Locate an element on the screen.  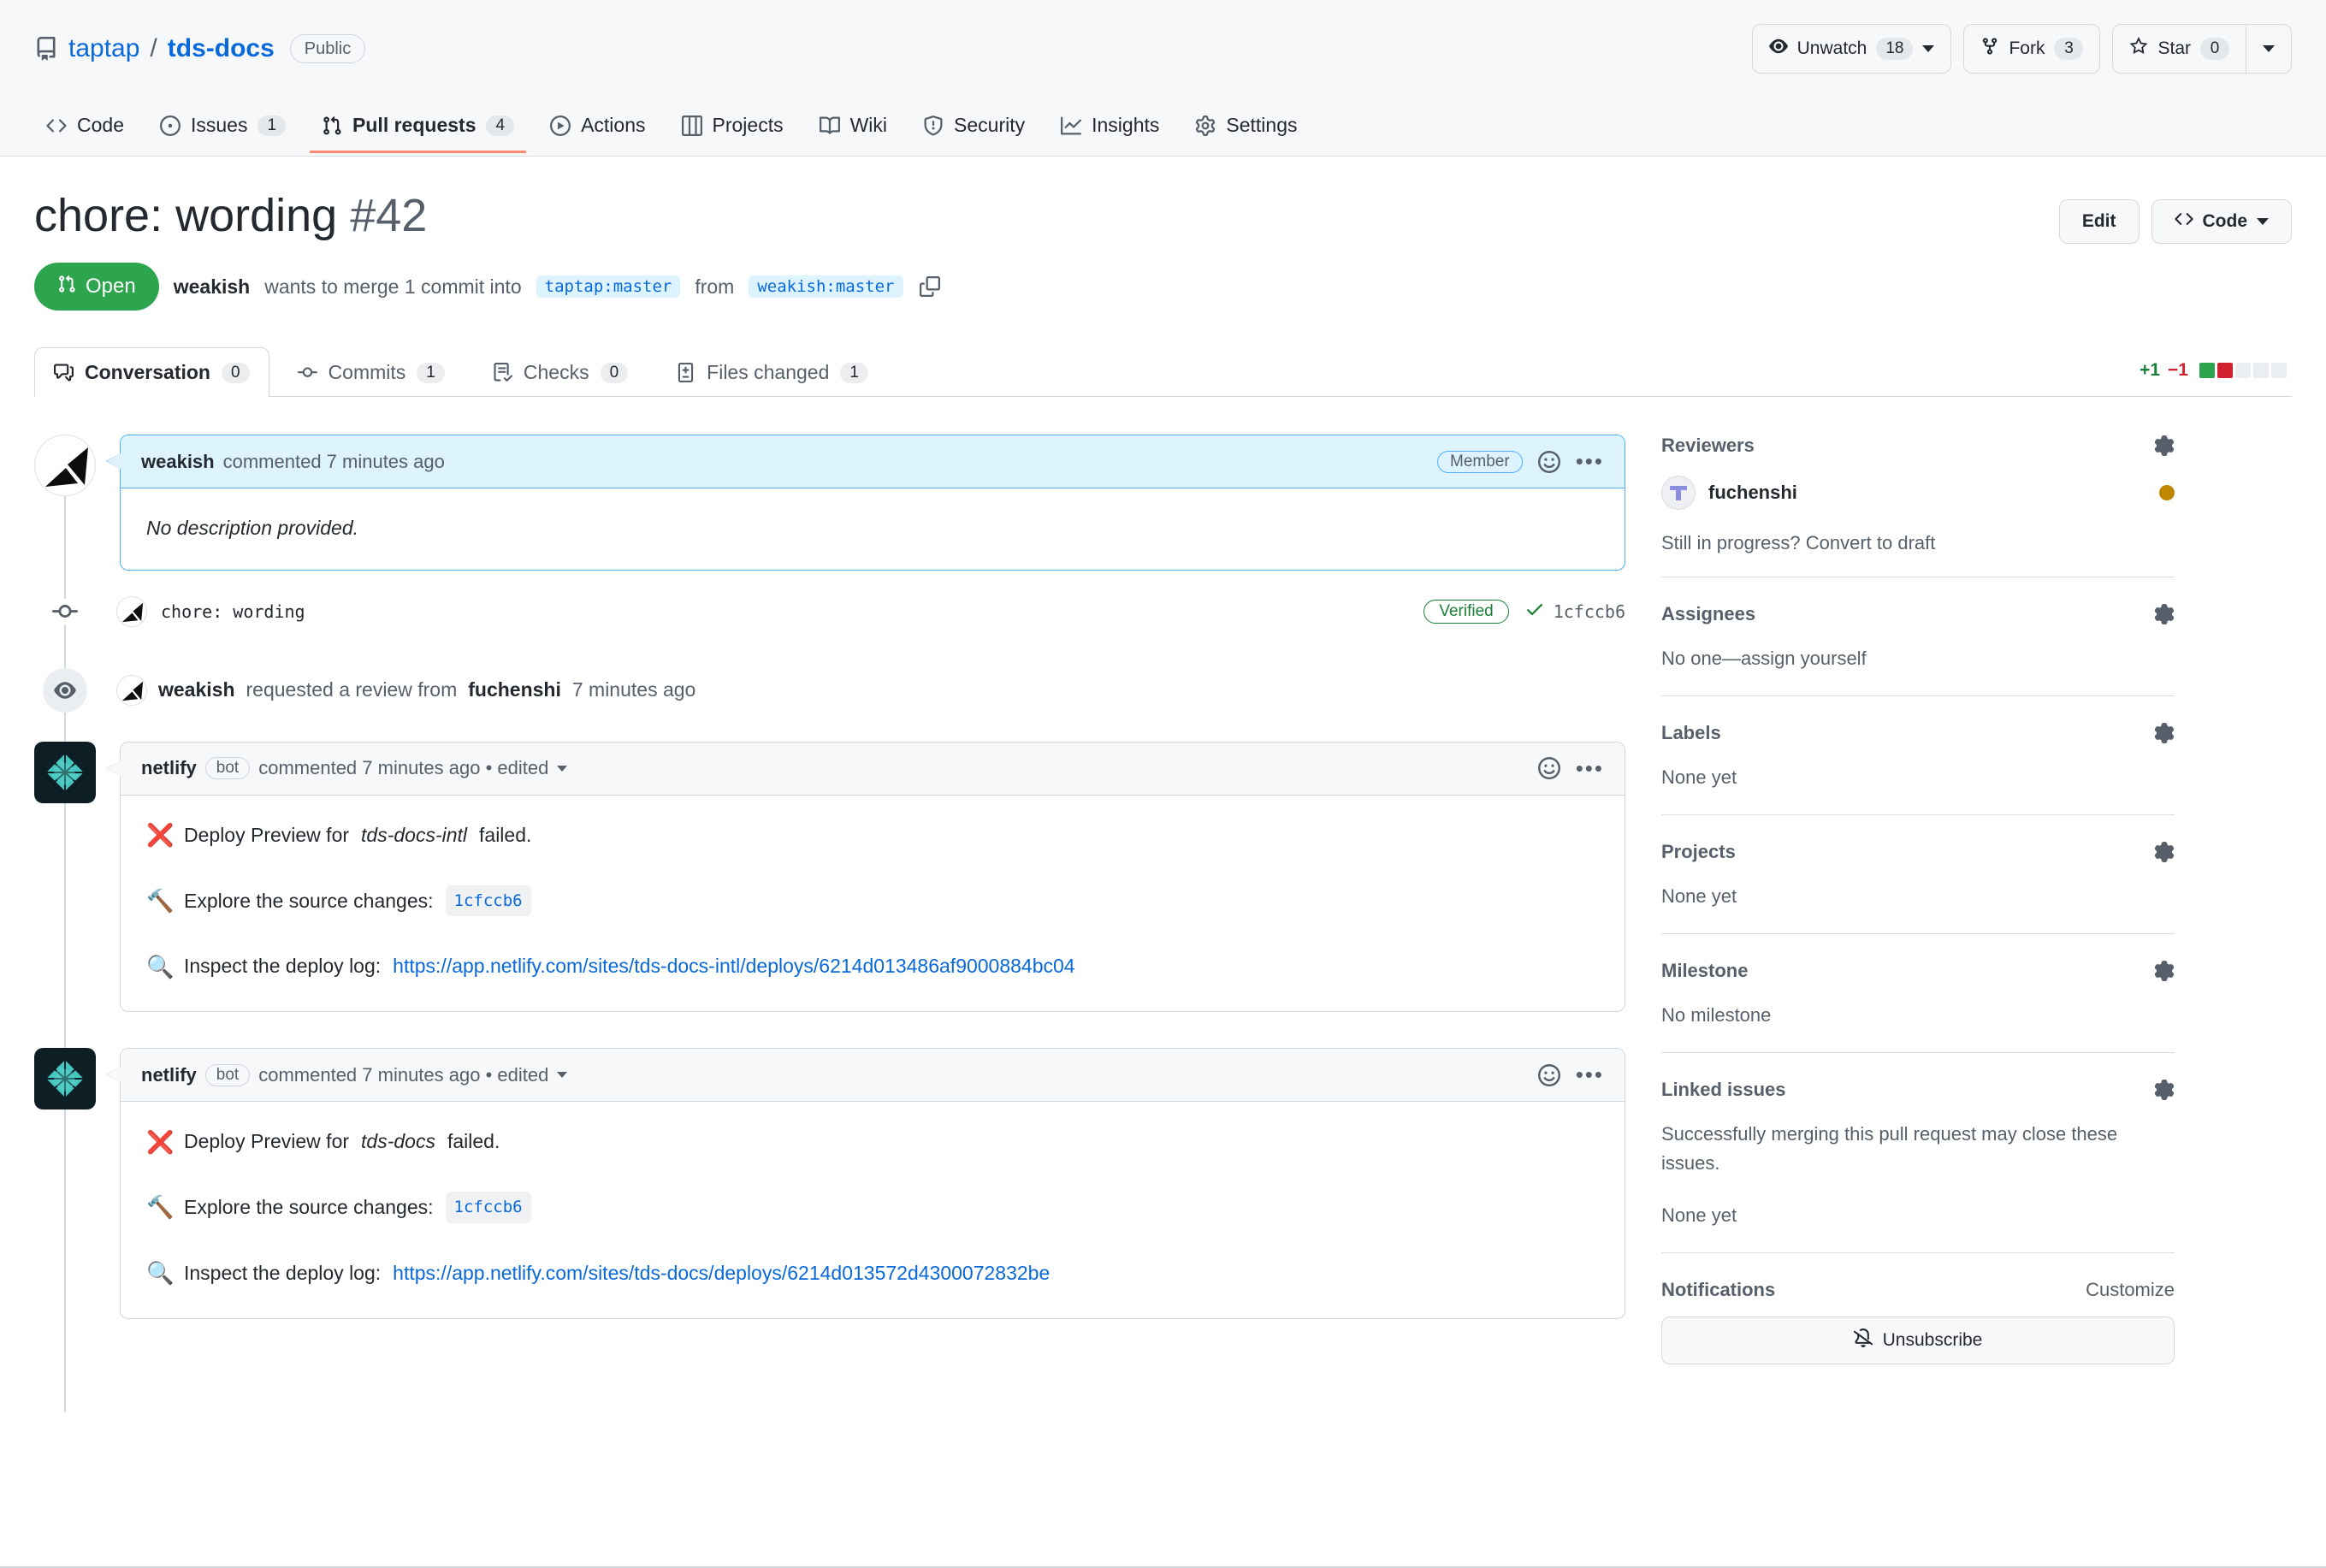
star-dropdown-button is located at coordinates (2268, 49).